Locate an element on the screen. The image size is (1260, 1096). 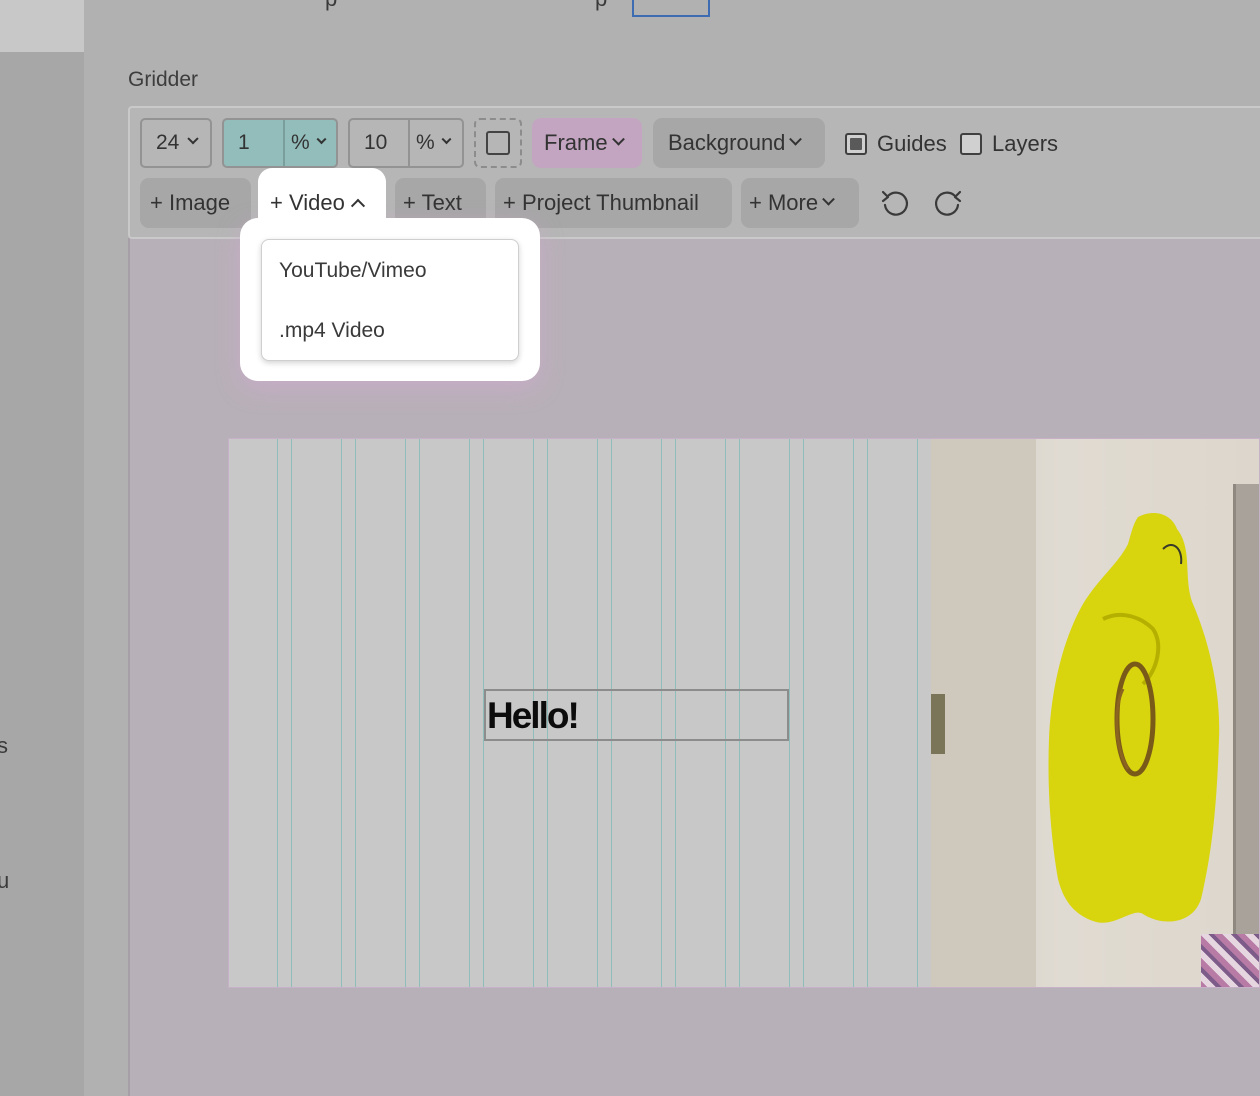
add-more-label: + More is located at coordinates (784, 202).